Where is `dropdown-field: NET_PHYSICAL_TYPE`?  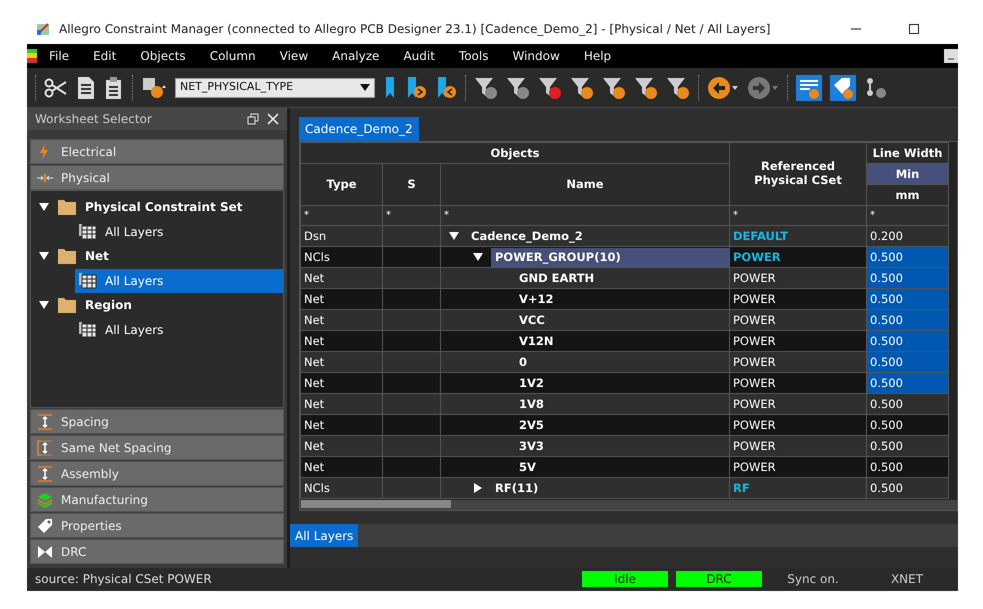
dropdown-field: NET_PHYSICAL_TYPE is located at coordinates (275, 88).